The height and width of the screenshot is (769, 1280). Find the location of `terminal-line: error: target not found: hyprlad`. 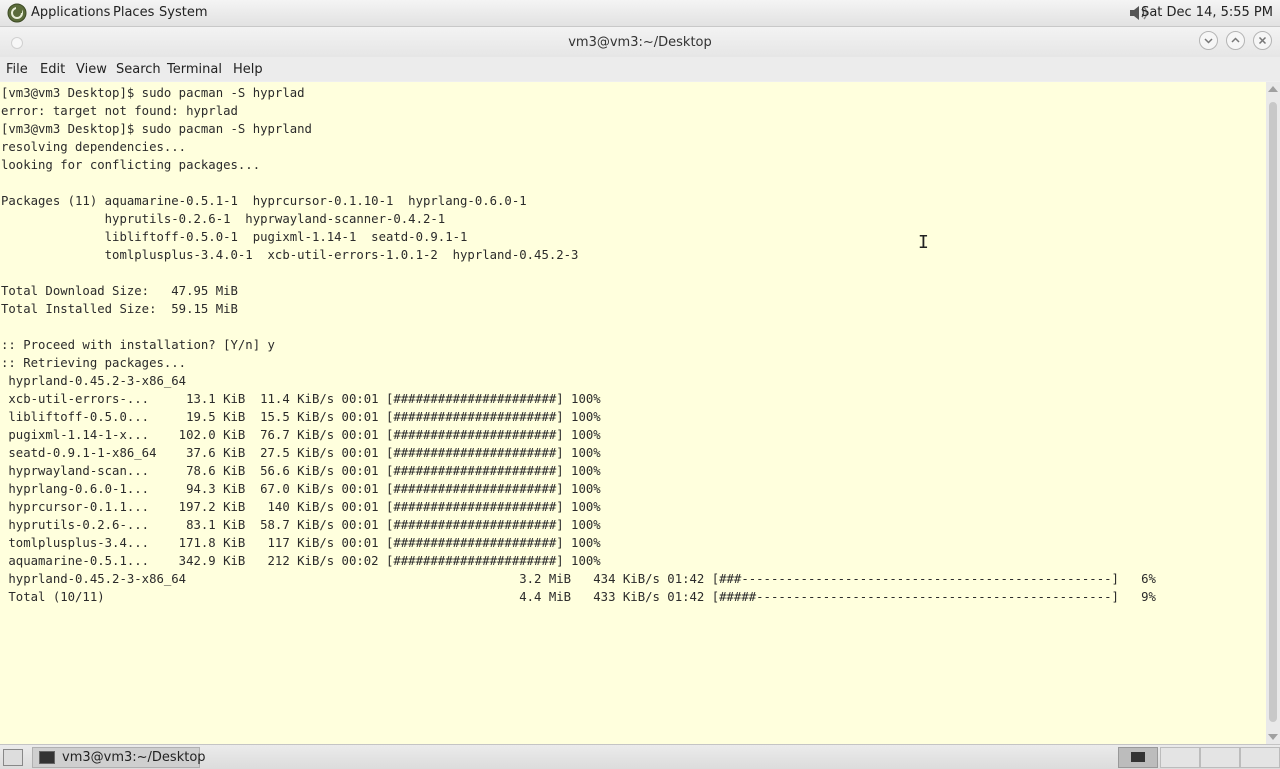

terminal-line: error: target not found: hyprlad is located at coordinates (119, 111).